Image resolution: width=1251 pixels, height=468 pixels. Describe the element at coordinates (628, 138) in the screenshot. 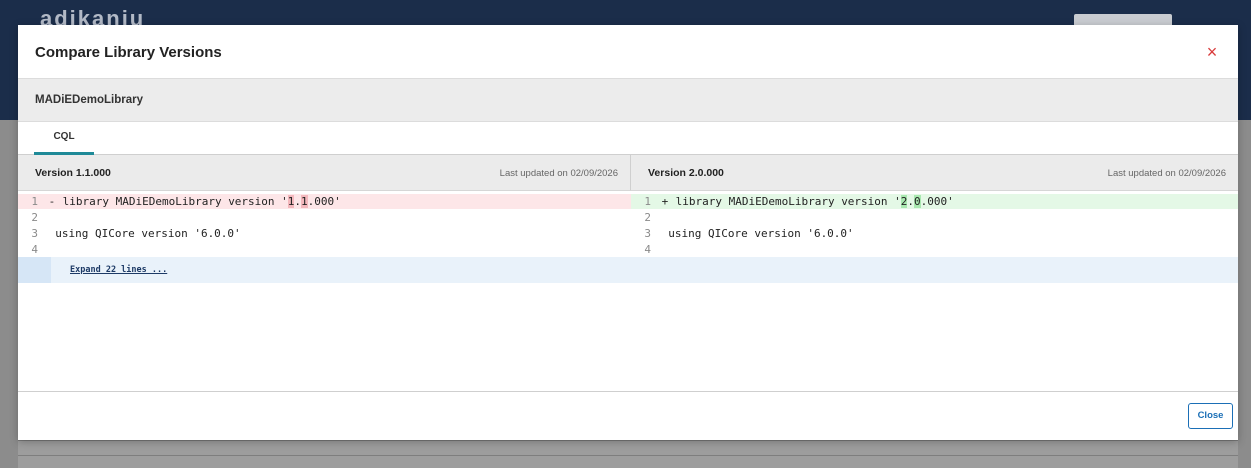

I see `tabs-bar: CQL` at that location.